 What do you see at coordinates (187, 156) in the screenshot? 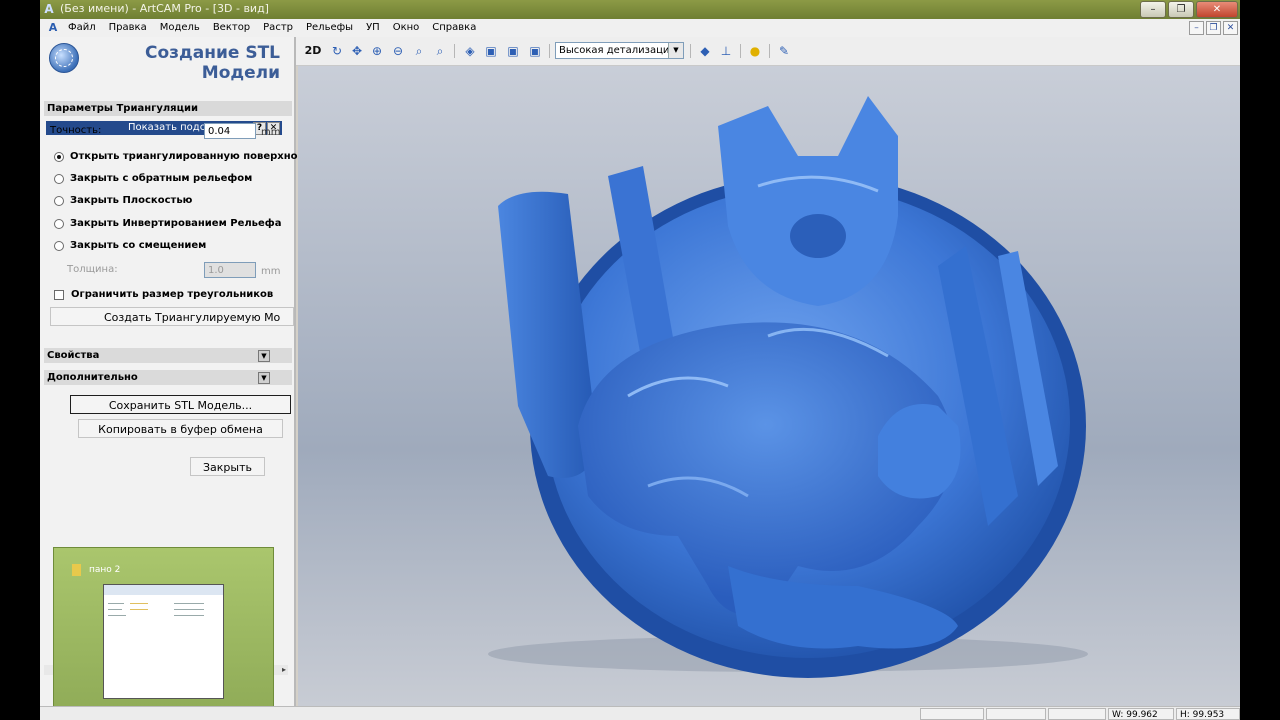
I see `radio-label: Открыть триангулированную поверхнос` at bounding box center [187, 156].